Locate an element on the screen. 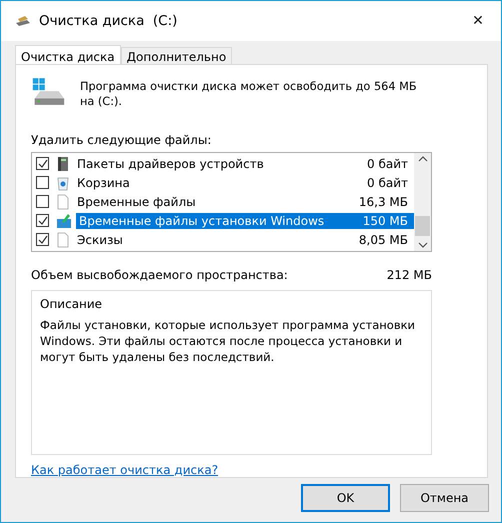  close-button: ✕ is located at coordinates (478, 21).